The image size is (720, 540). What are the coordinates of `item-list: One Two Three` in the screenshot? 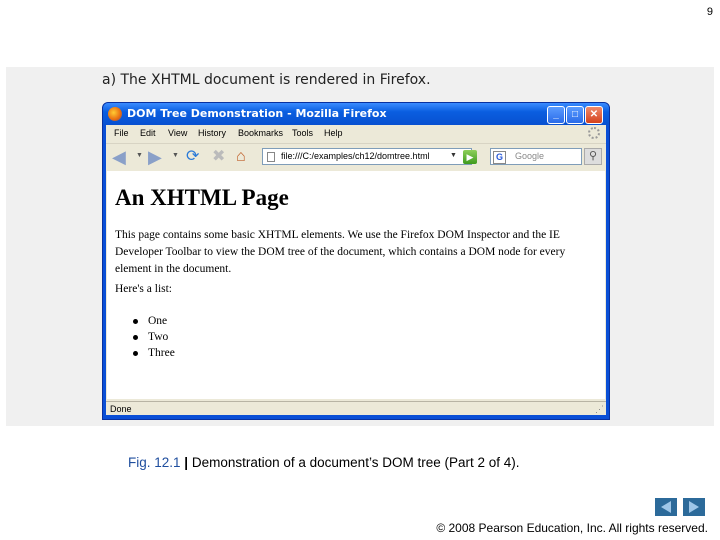 It's located at (154, 337).